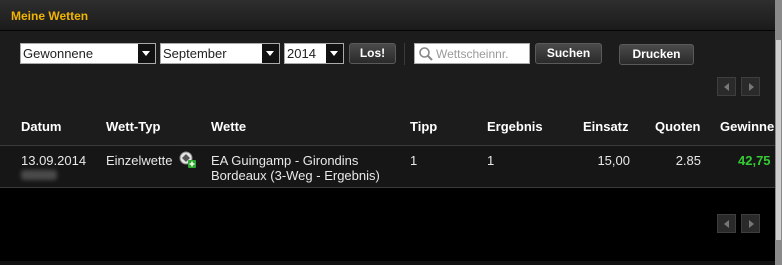 Image resolution: width=782 pixels, height=265 pixels. What do you see at coordinates (187, 159) in the screenshot?
I see `single-bet-icon` at bounding box center [187, 159].